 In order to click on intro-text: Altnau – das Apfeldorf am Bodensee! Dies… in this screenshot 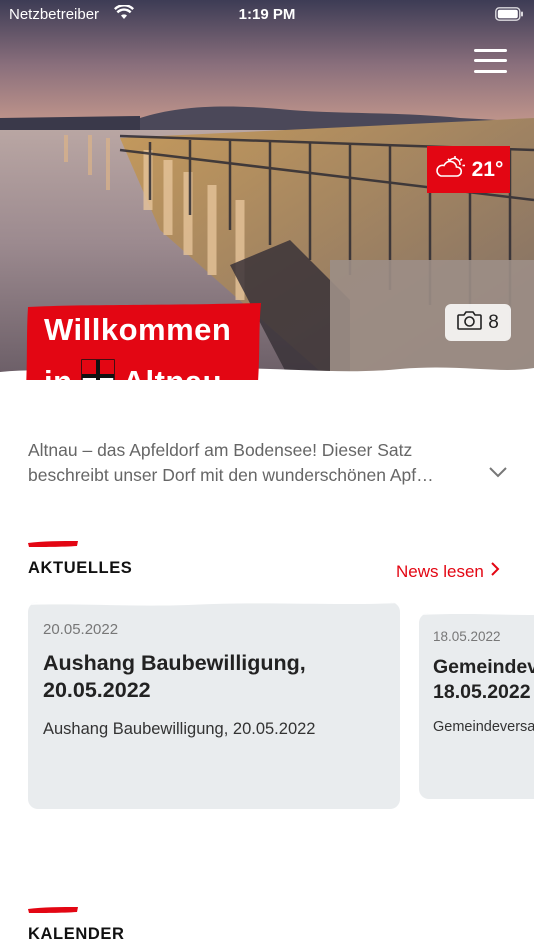, I will do `click(231, 462)`.